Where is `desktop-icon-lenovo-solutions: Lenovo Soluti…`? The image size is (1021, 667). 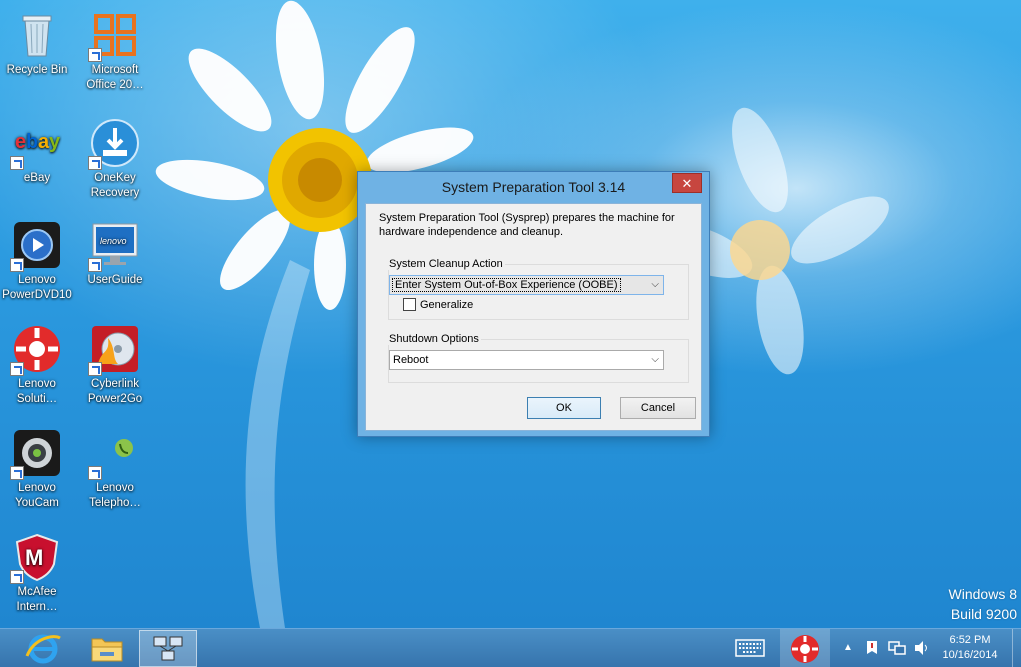 desktop-icon-lenovo-solutions: Lenovo Soluti… is located at coordinates (37, 365).